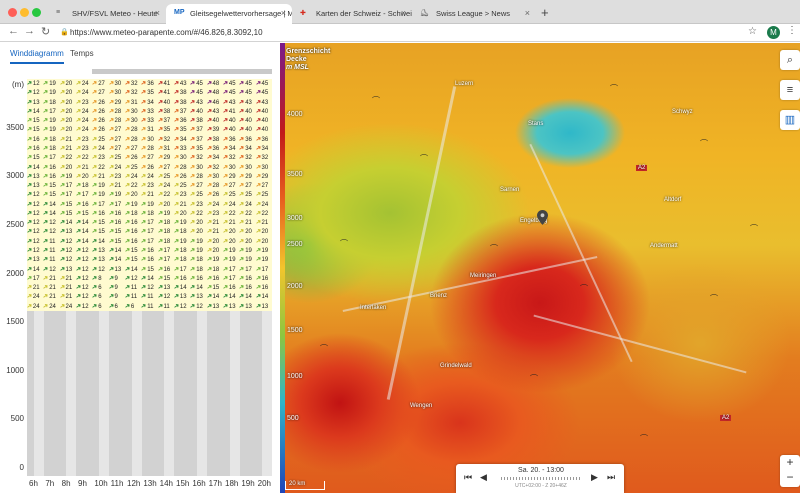 Image resolution: width=800 pixels, height=493 pixels. What do you see at coordinates (13, 31) in the screenshot?
I see `back-arrow-icon: ←` at bounding box center [13, 31].